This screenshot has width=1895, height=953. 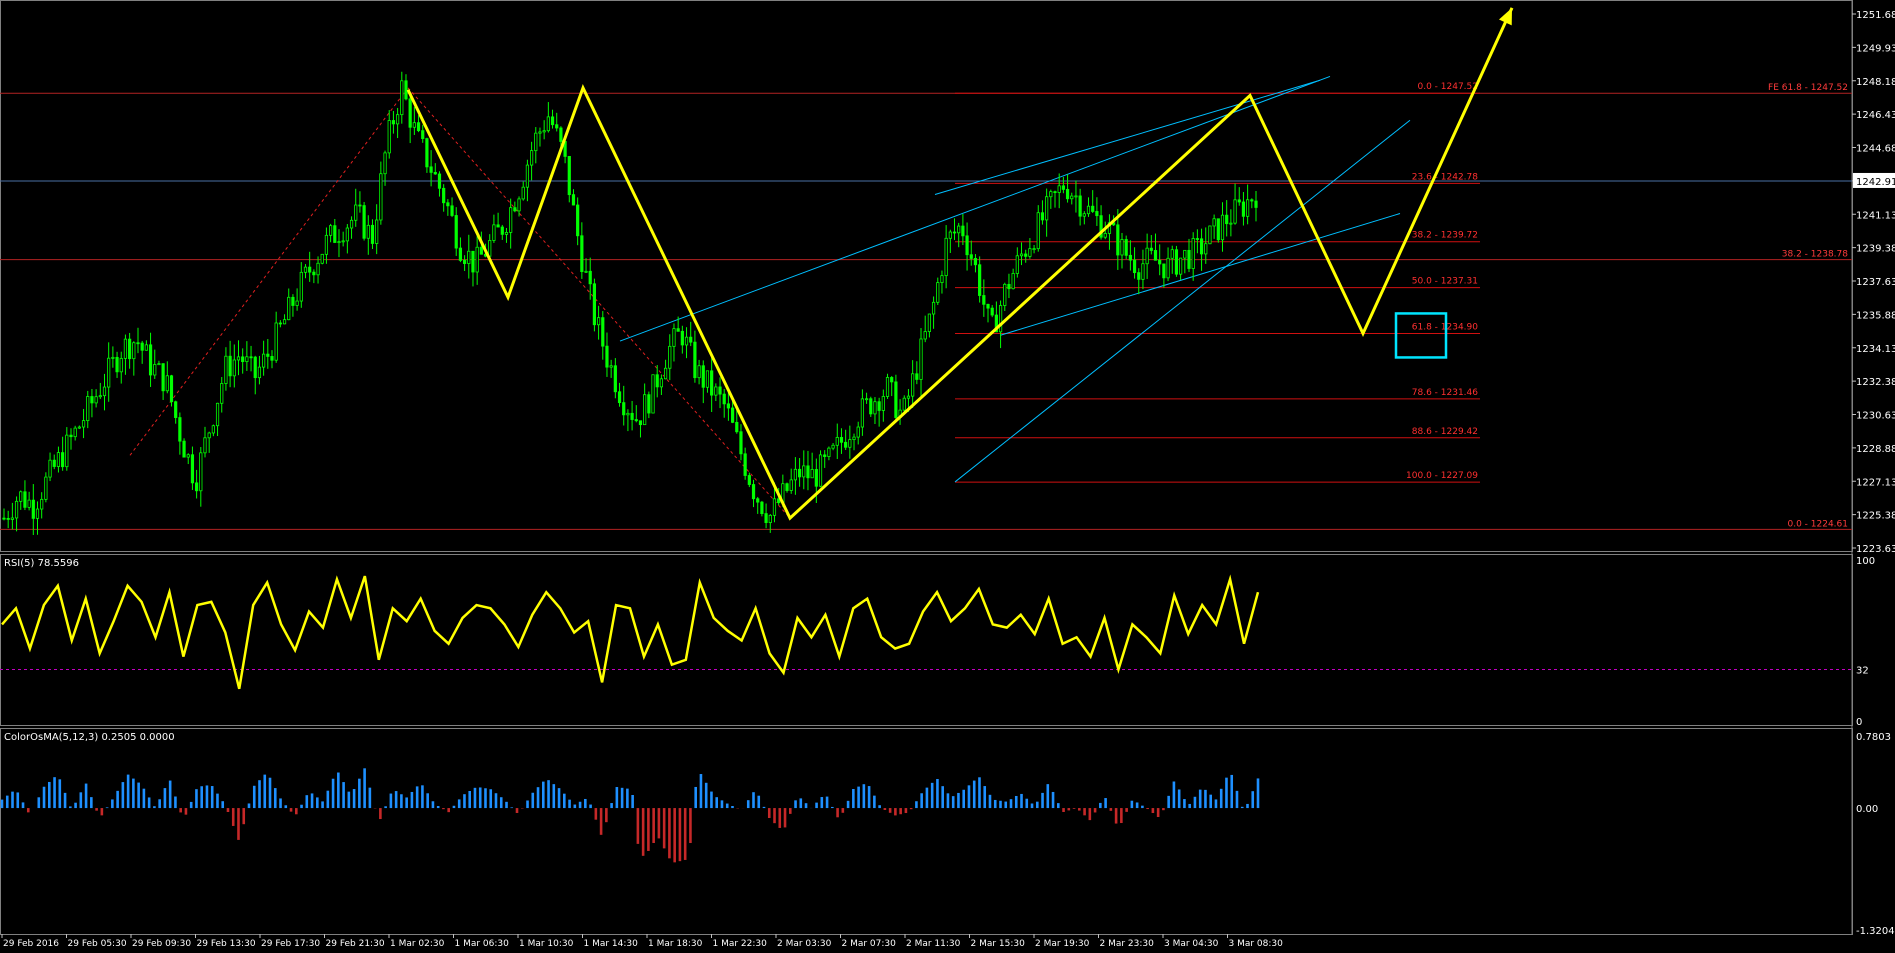 I want to click on time-tick-label: 3 Mar 04:30, so click(x=1191, y=944).